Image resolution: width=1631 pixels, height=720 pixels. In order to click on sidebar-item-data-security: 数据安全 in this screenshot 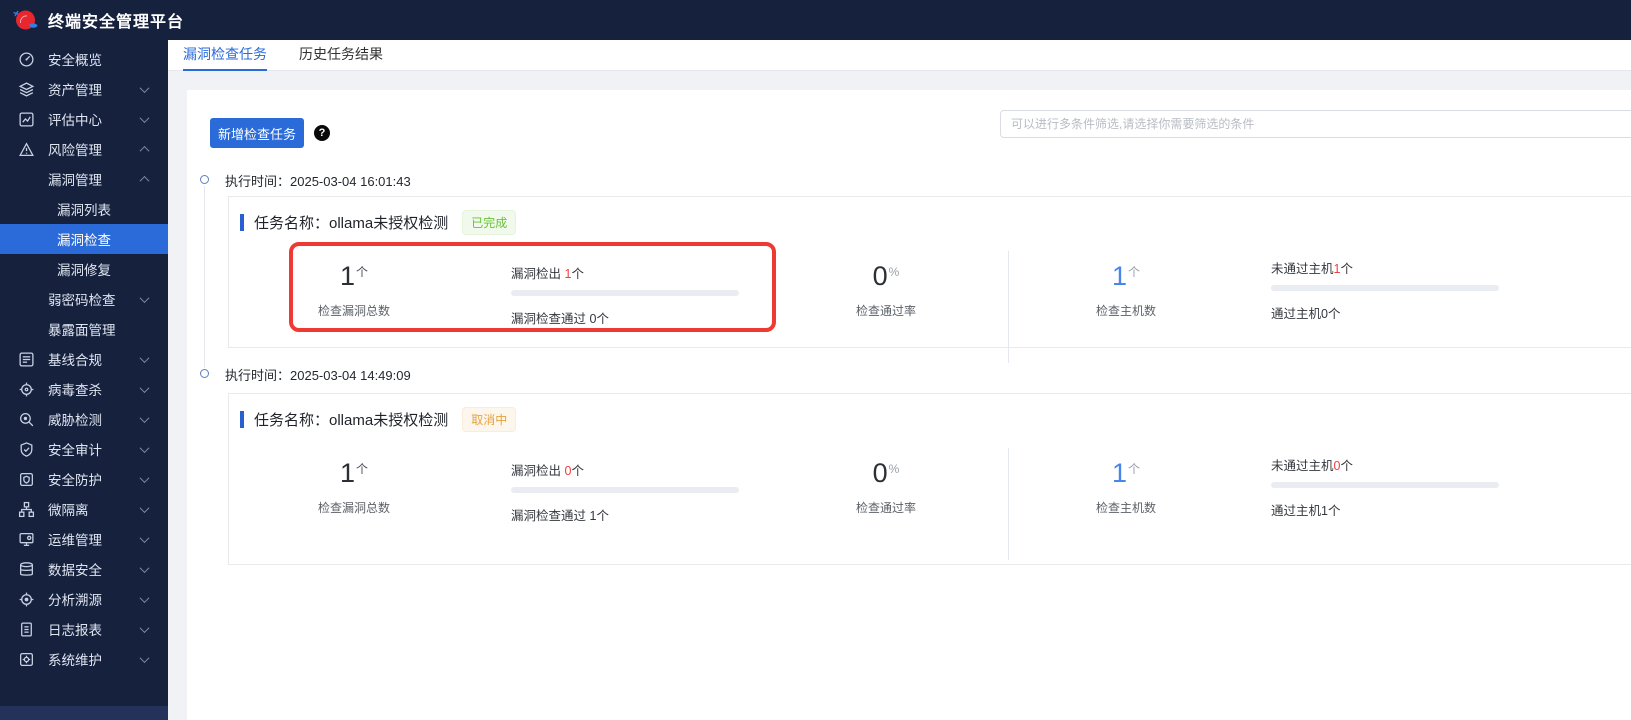, I will do `click(84, 569)`.